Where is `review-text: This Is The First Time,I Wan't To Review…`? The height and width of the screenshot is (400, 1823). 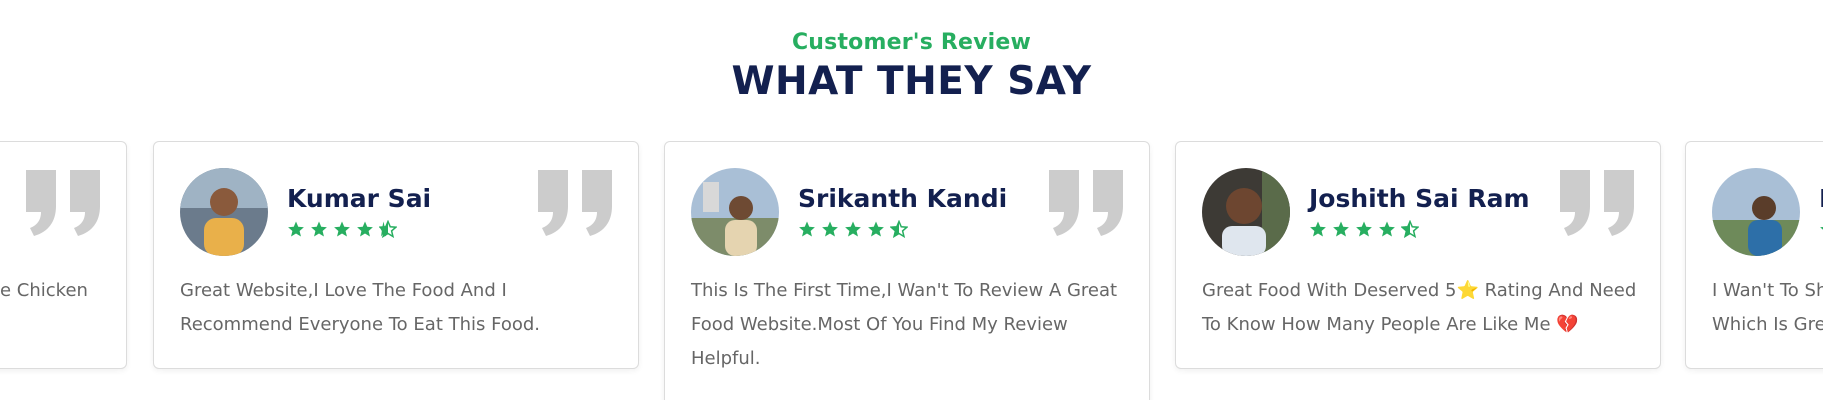 review-text: This Is The First Time,I Wan't To Review… is located at coordinates (904, 324).